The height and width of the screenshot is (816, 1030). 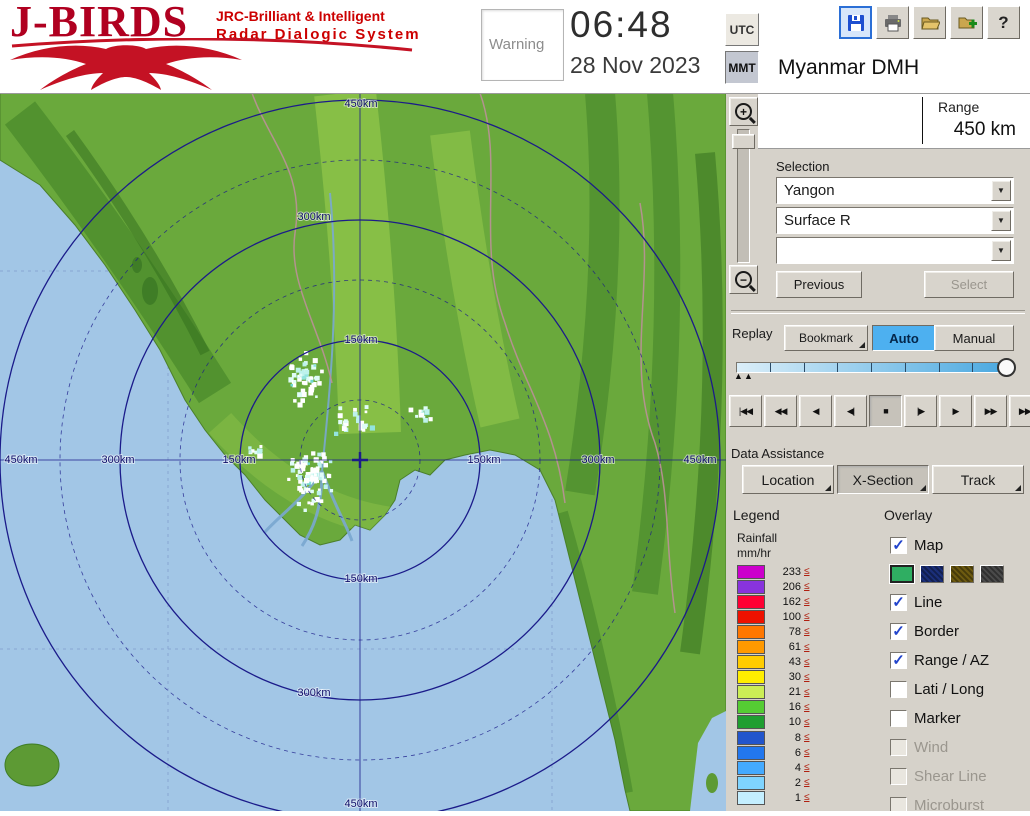 I want to click on overlay-item-range-az: ✓ Range / AZ, so click(x=960, y=660).